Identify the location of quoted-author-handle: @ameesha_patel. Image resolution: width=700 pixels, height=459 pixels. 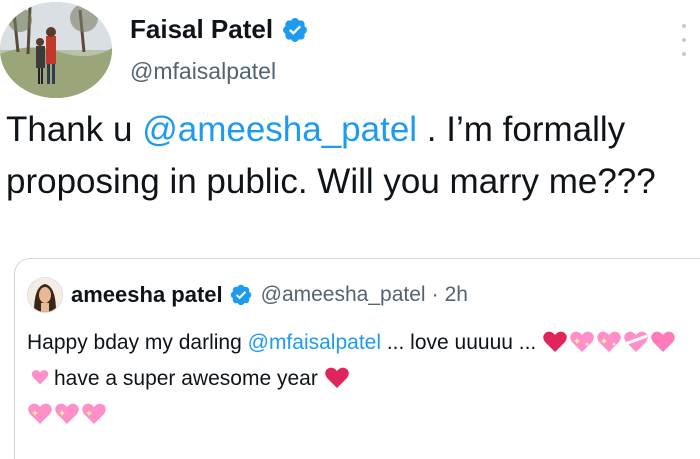
(343, 295).